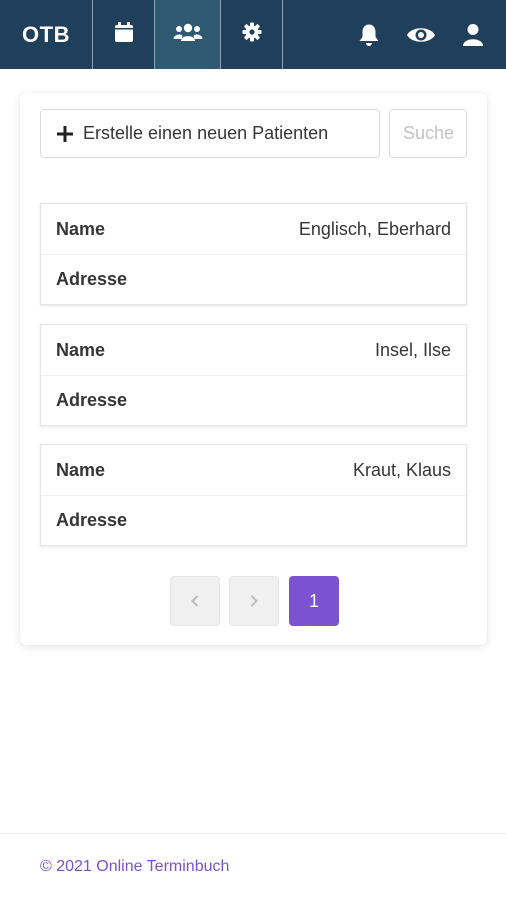 This screenshot has width=506, height=900. I want to click on top-navbar: OTB, so click(253, 34).